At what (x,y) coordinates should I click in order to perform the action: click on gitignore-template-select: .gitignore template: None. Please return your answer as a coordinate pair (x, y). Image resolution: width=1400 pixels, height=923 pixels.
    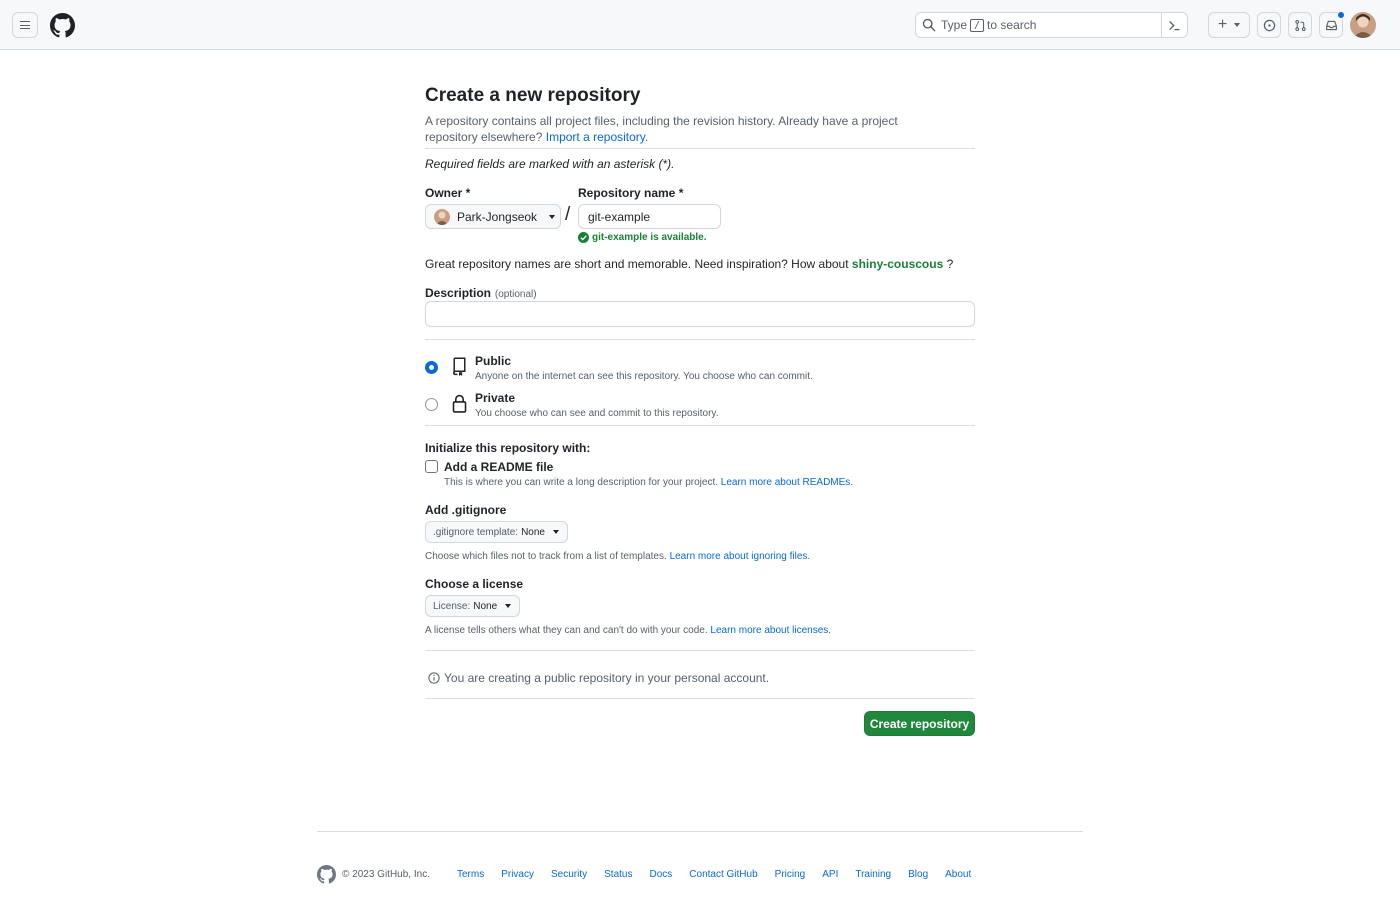
    Looking at the image, I should click on (496, 532).